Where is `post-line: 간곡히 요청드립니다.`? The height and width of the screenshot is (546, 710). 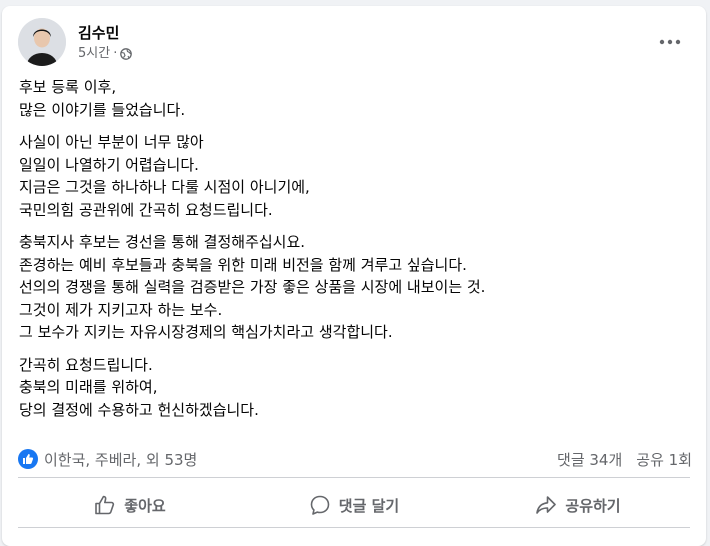
post-line: 간곡히 요청드립니다. is located at coordinates (86, 364).